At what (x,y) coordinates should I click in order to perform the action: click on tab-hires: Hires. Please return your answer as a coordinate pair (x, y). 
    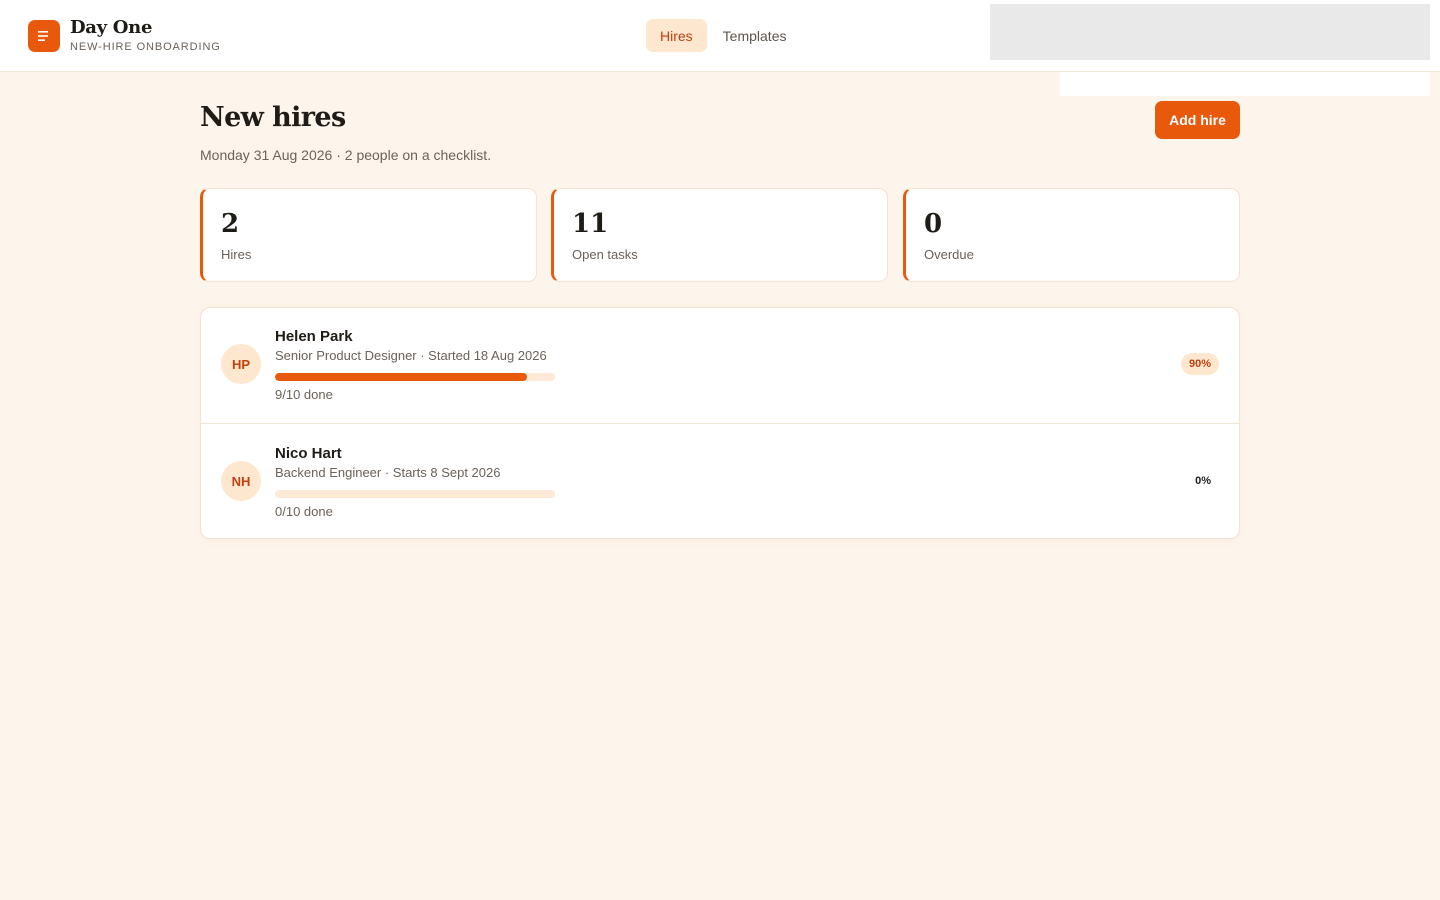
    Looking at the image, I should click on (676, 35).